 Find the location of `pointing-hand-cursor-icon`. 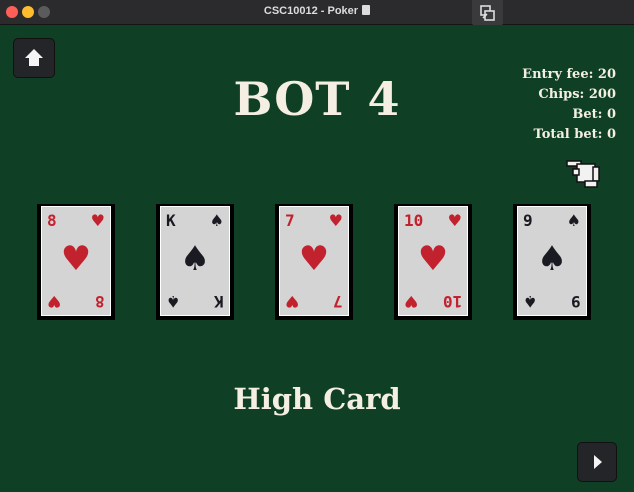

pointing-hand-cursor-icon is located at coordinates (583, 174).